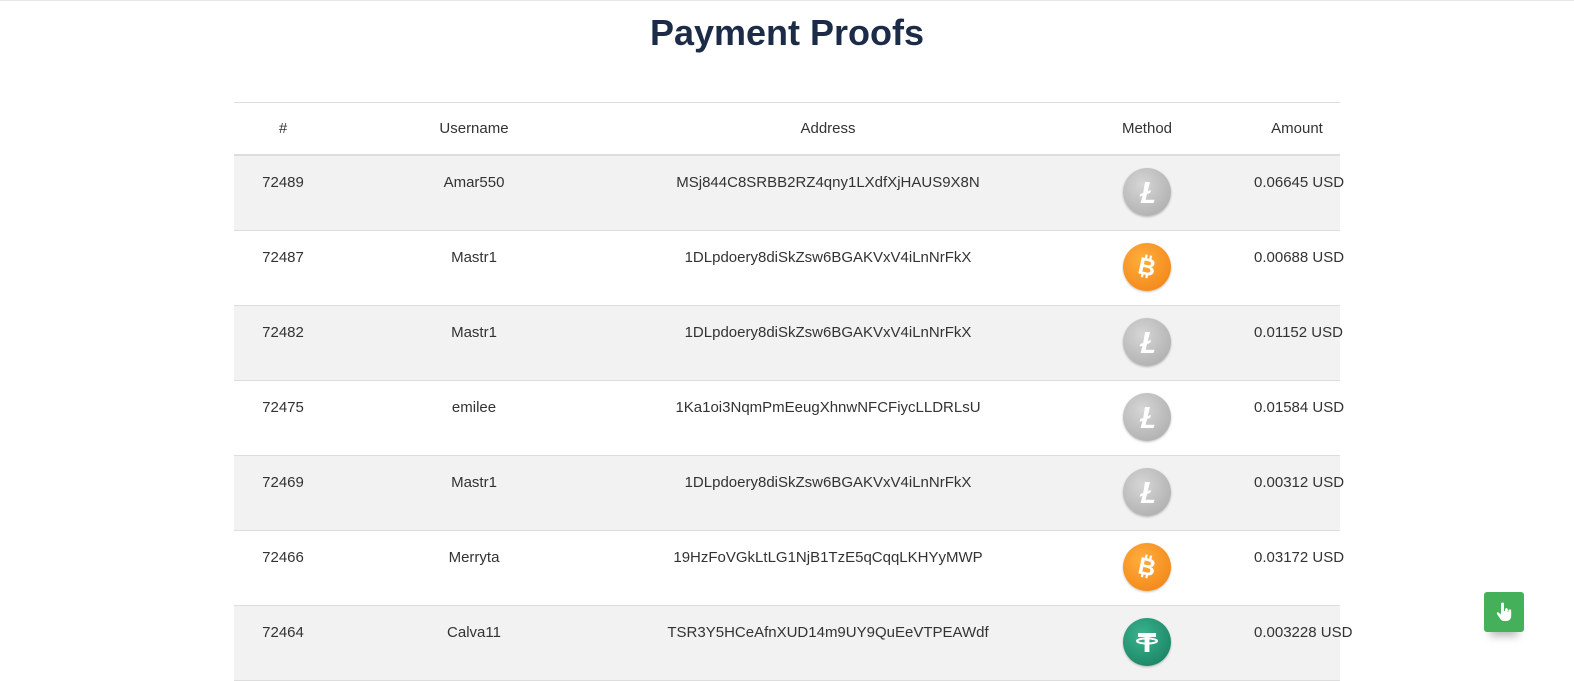  I want to click on cell-address: MSj844C8SRBB2RZ4qny1LXdfXjHAUS9X8N, so click(828, 182).